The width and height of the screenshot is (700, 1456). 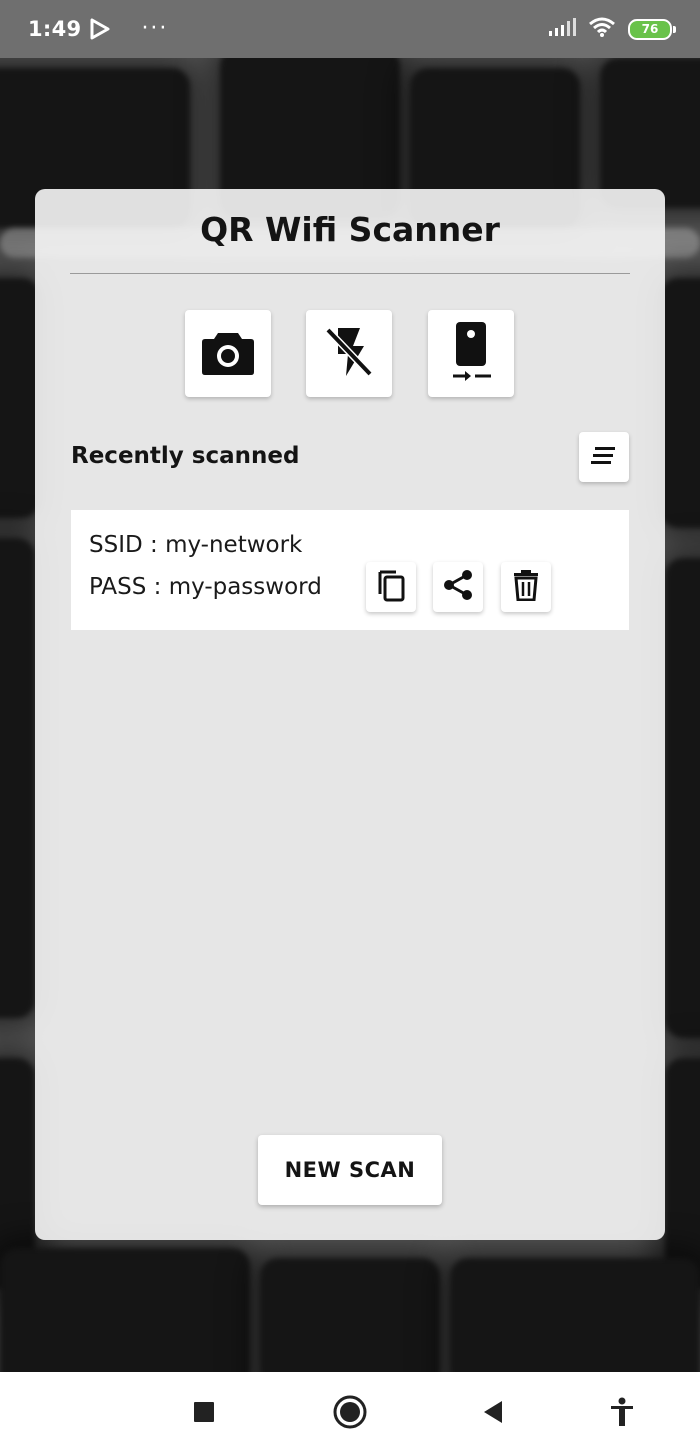 I want to click on accessibility-button, so click(x=622, y=1414).